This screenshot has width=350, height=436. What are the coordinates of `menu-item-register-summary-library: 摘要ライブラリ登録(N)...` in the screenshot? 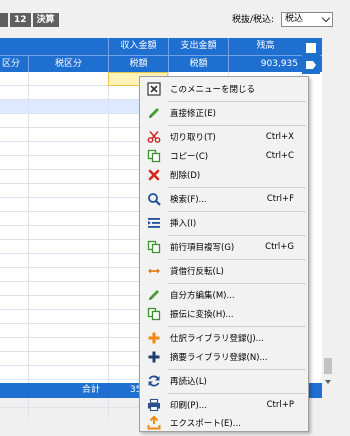 It's located at (224, 357).